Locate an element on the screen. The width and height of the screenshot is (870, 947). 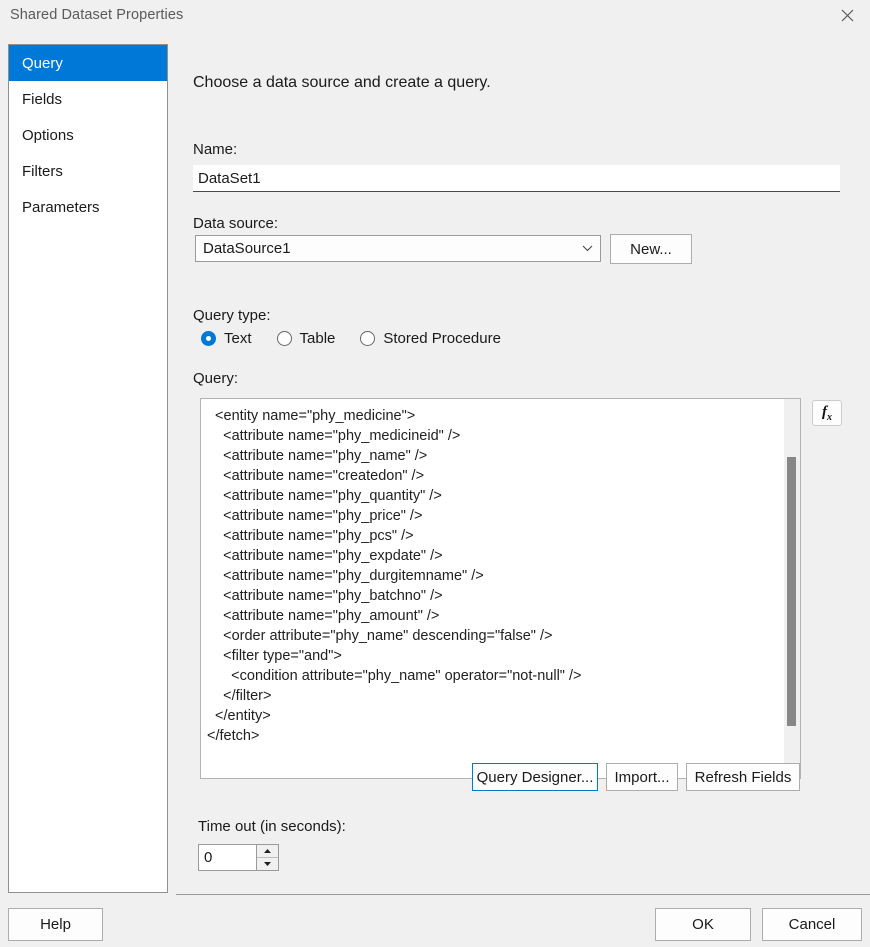
radio-table: Table is located at coordinates (306, 338).